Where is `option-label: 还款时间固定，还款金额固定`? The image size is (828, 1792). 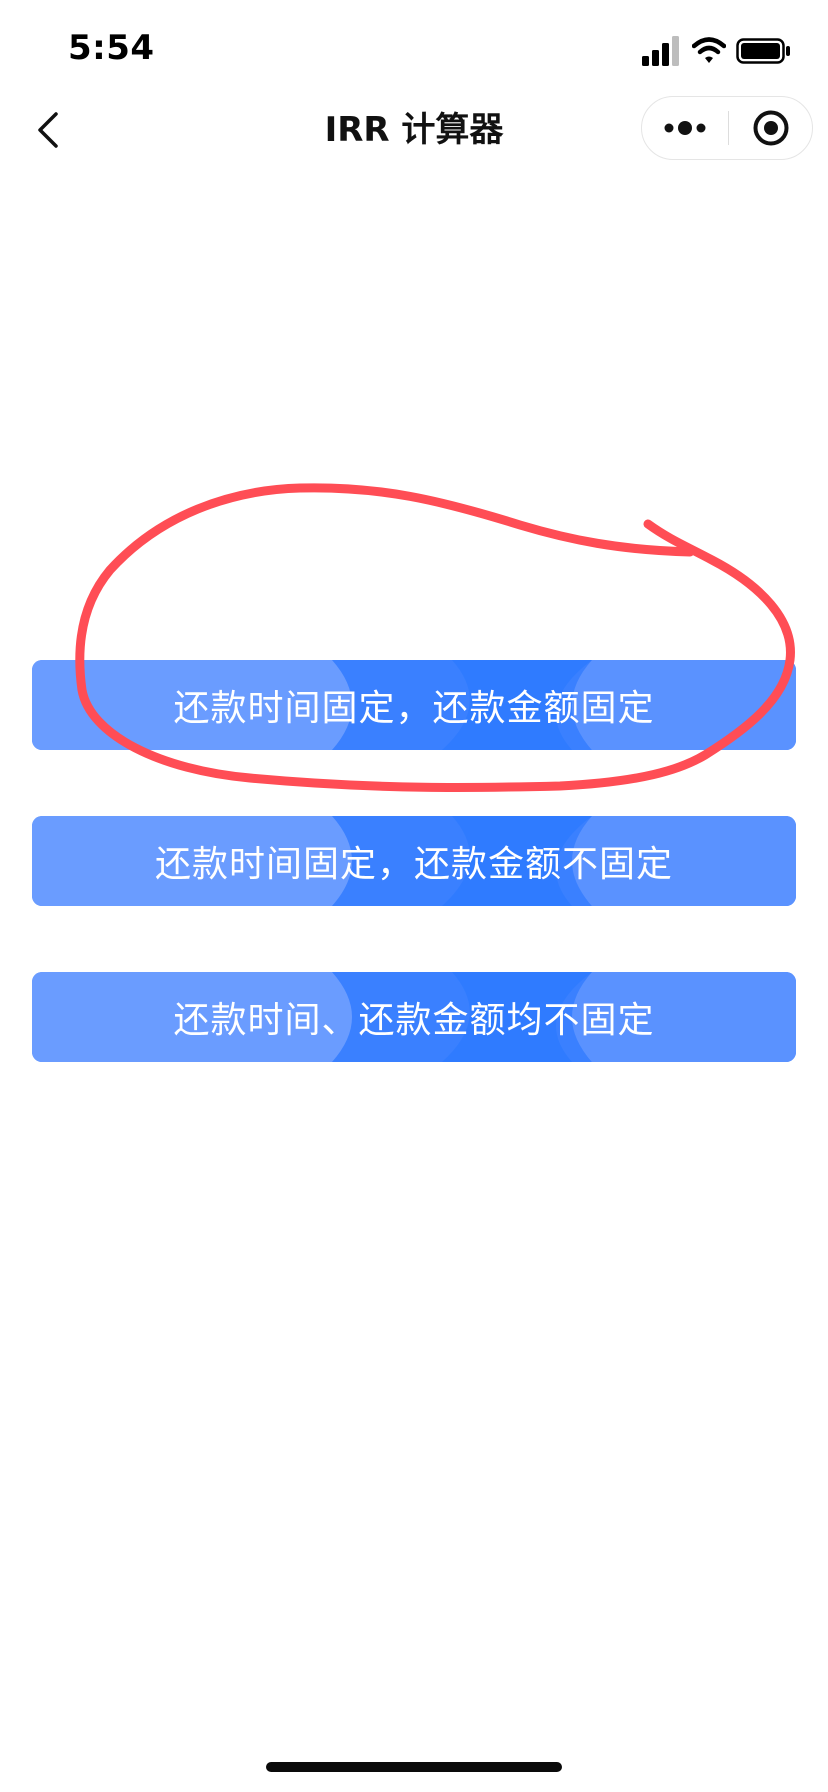 option-label: 还款时间固定，还款金额固定 is located at coordinates (414, 708).